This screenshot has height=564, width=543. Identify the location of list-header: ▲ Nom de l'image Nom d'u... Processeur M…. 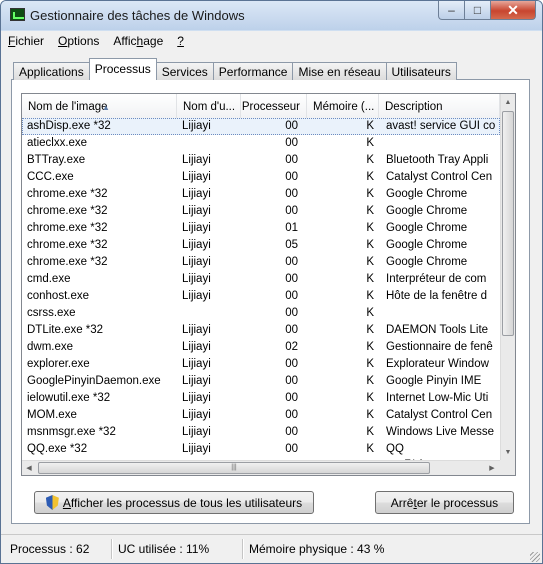
(261, 106).